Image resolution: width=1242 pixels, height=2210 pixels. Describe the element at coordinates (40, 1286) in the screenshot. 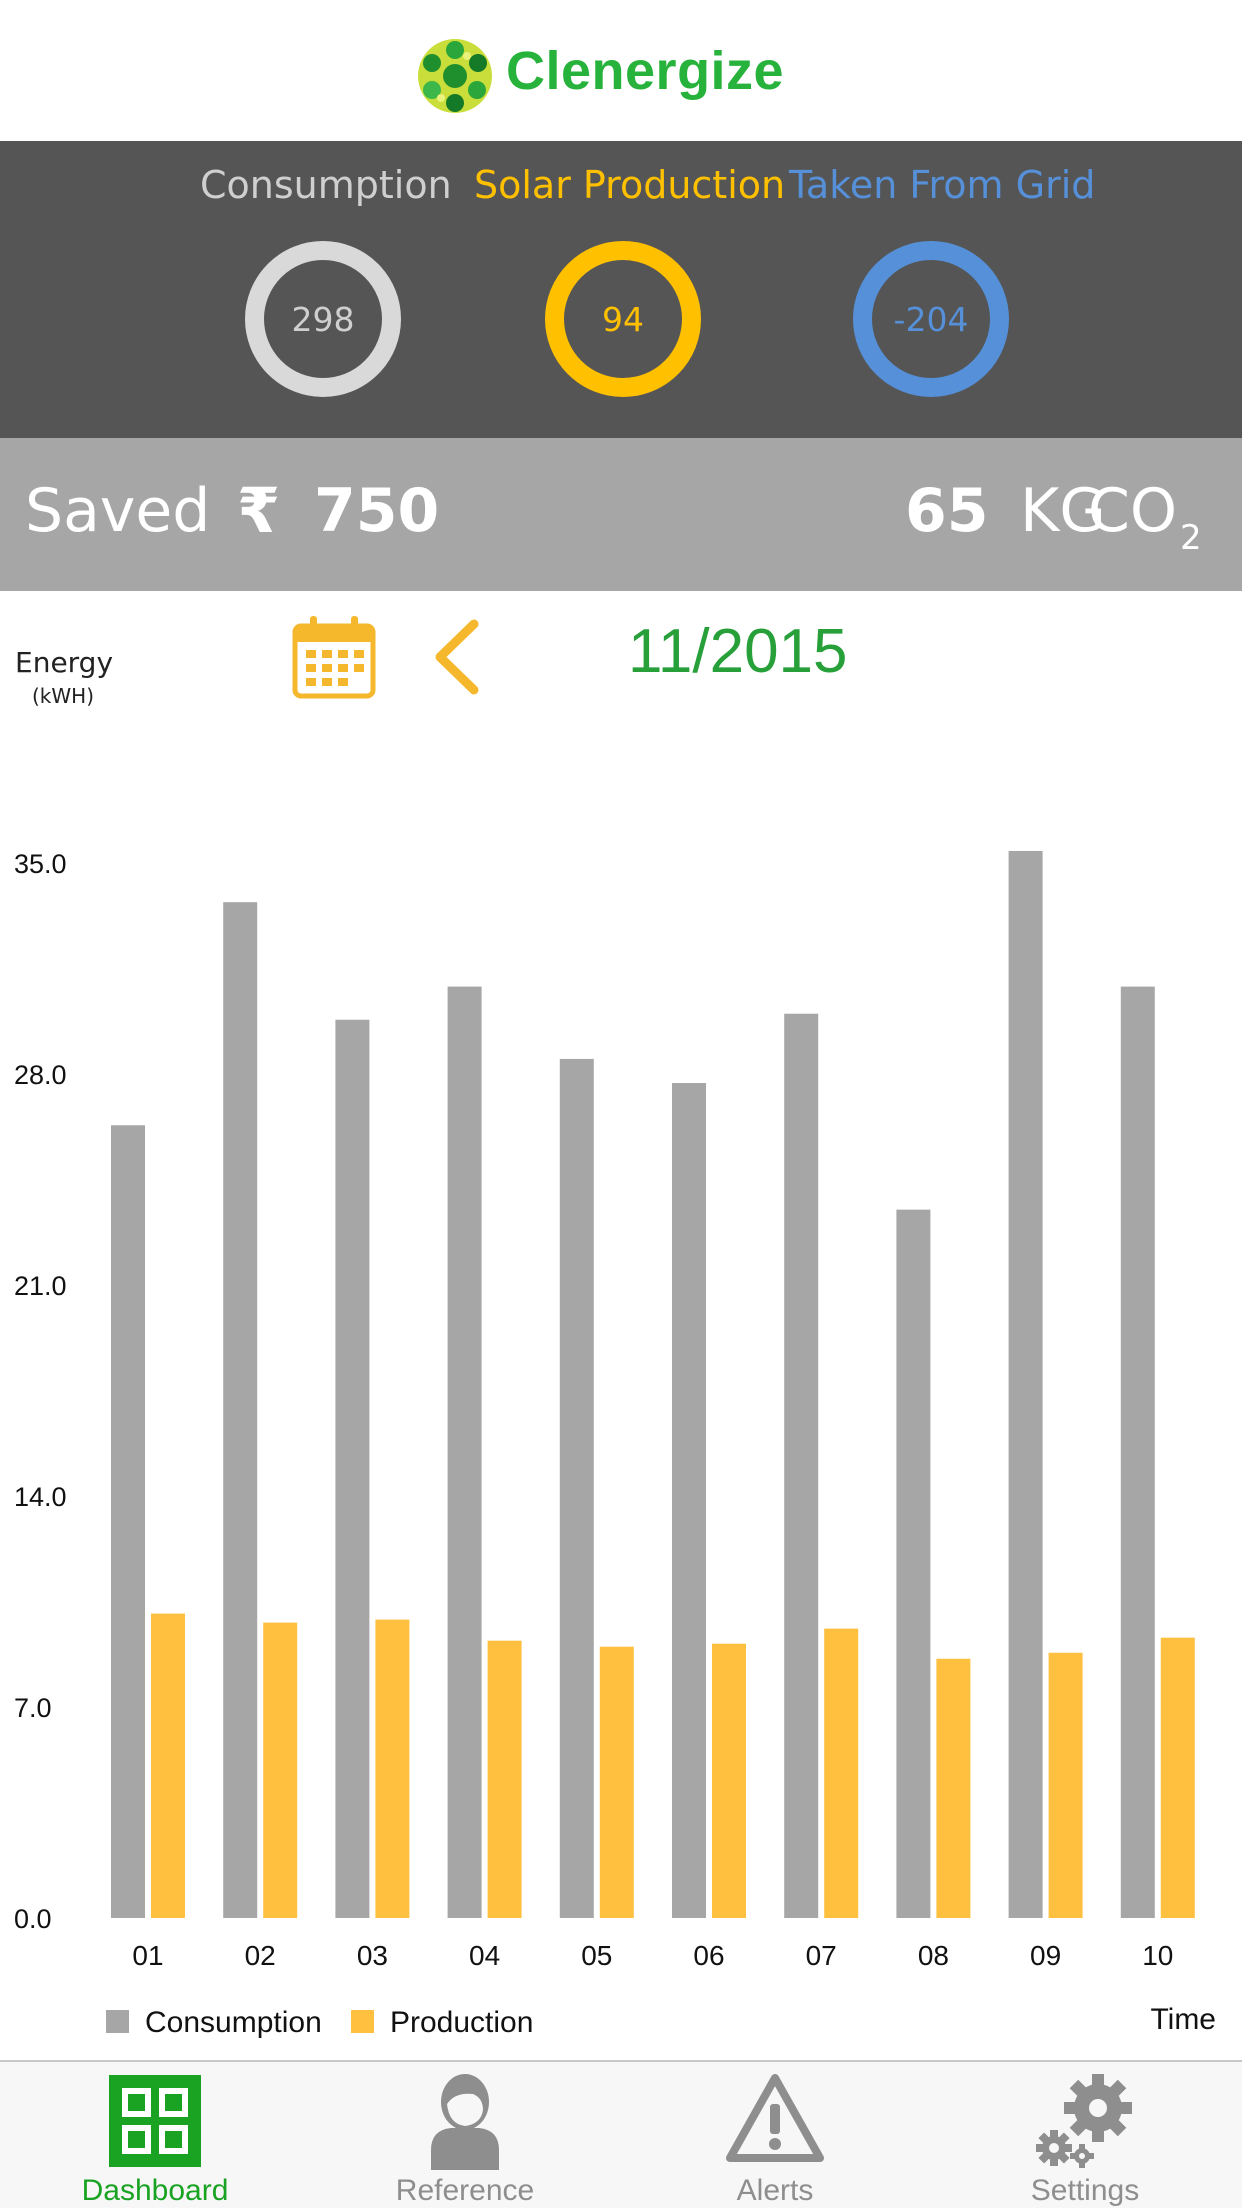

I see `y-tick-label: 21.0` at that location.